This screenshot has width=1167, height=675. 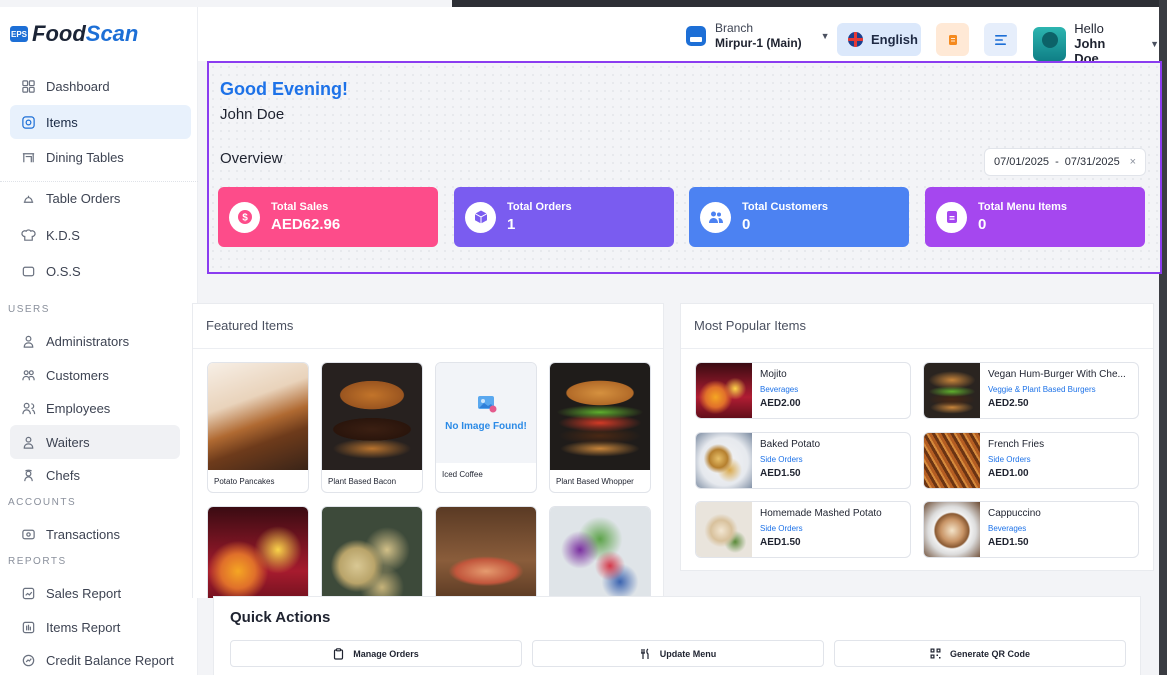 I want to click on sidebar-item-waiters: Waiters, so click(x=95, y=442).